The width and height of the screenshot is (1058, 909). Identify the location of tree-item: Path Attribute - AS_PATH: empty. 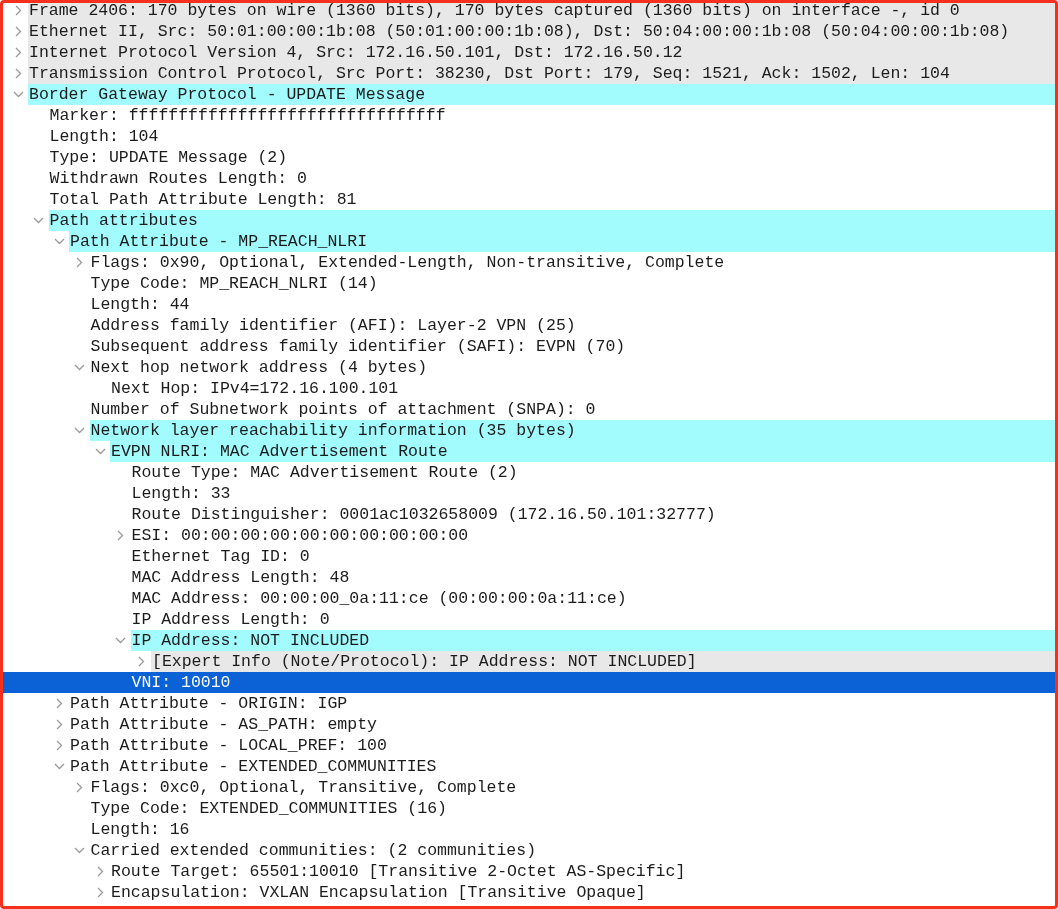
(562, 724).